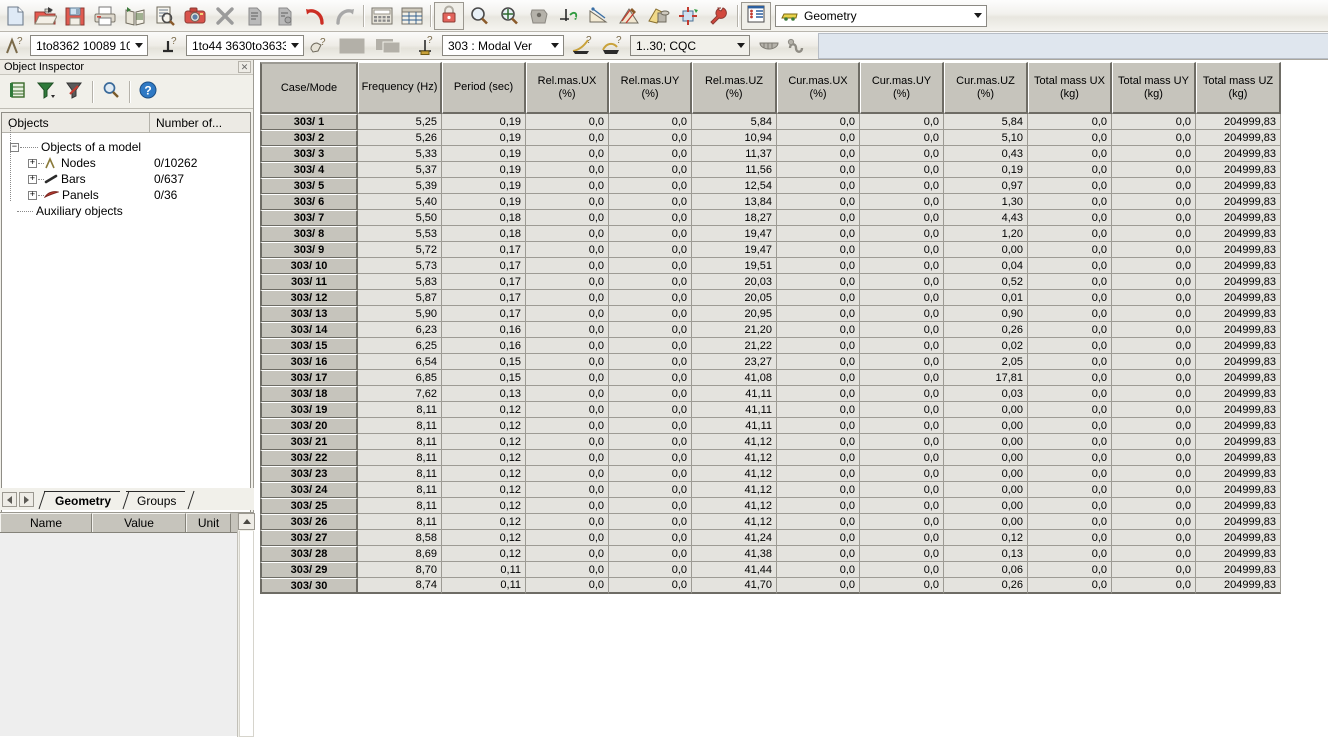 The height and width of the screenshot is (737, 1328). I want to click on cell-r17-c5: 41,11, so click(734, 394).